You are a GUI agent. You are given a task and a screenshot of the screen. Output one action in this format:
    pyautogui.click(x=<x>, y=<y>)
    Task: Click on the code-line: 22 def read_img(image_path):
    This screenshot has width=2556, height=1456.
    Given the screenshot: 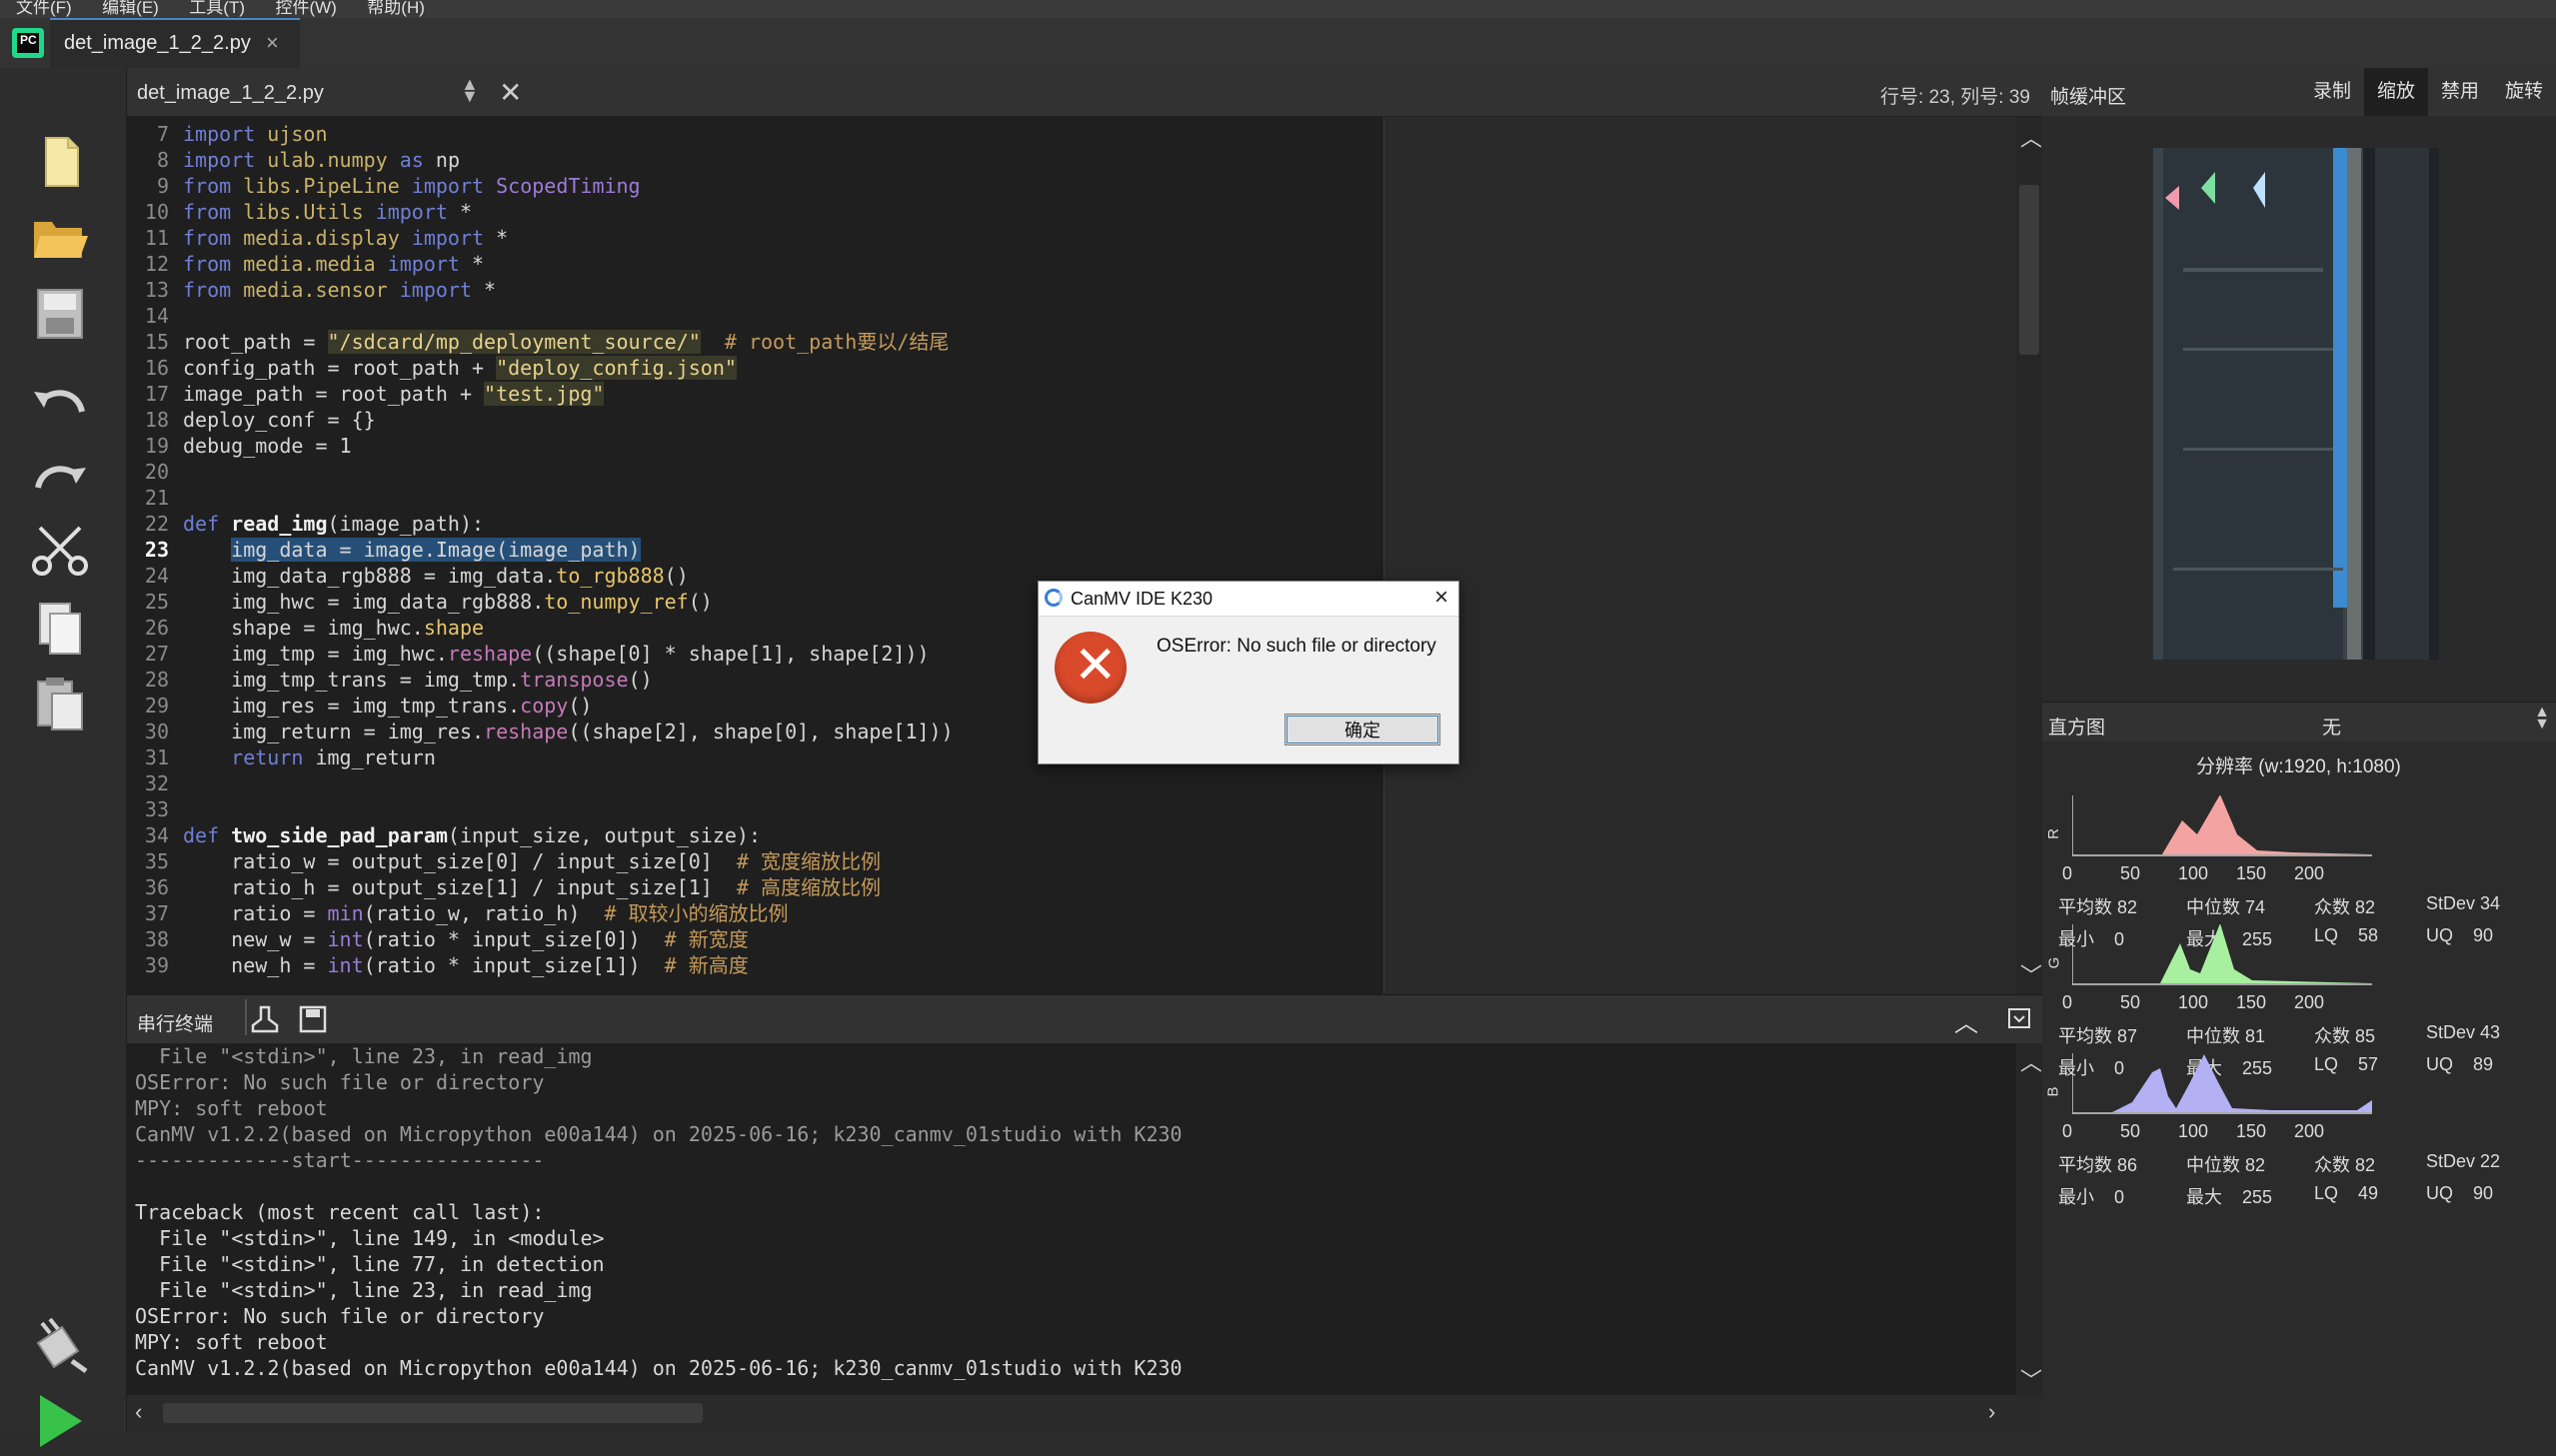 What is the action you would take?
    pyautogui.click(x=305, y=524)
    